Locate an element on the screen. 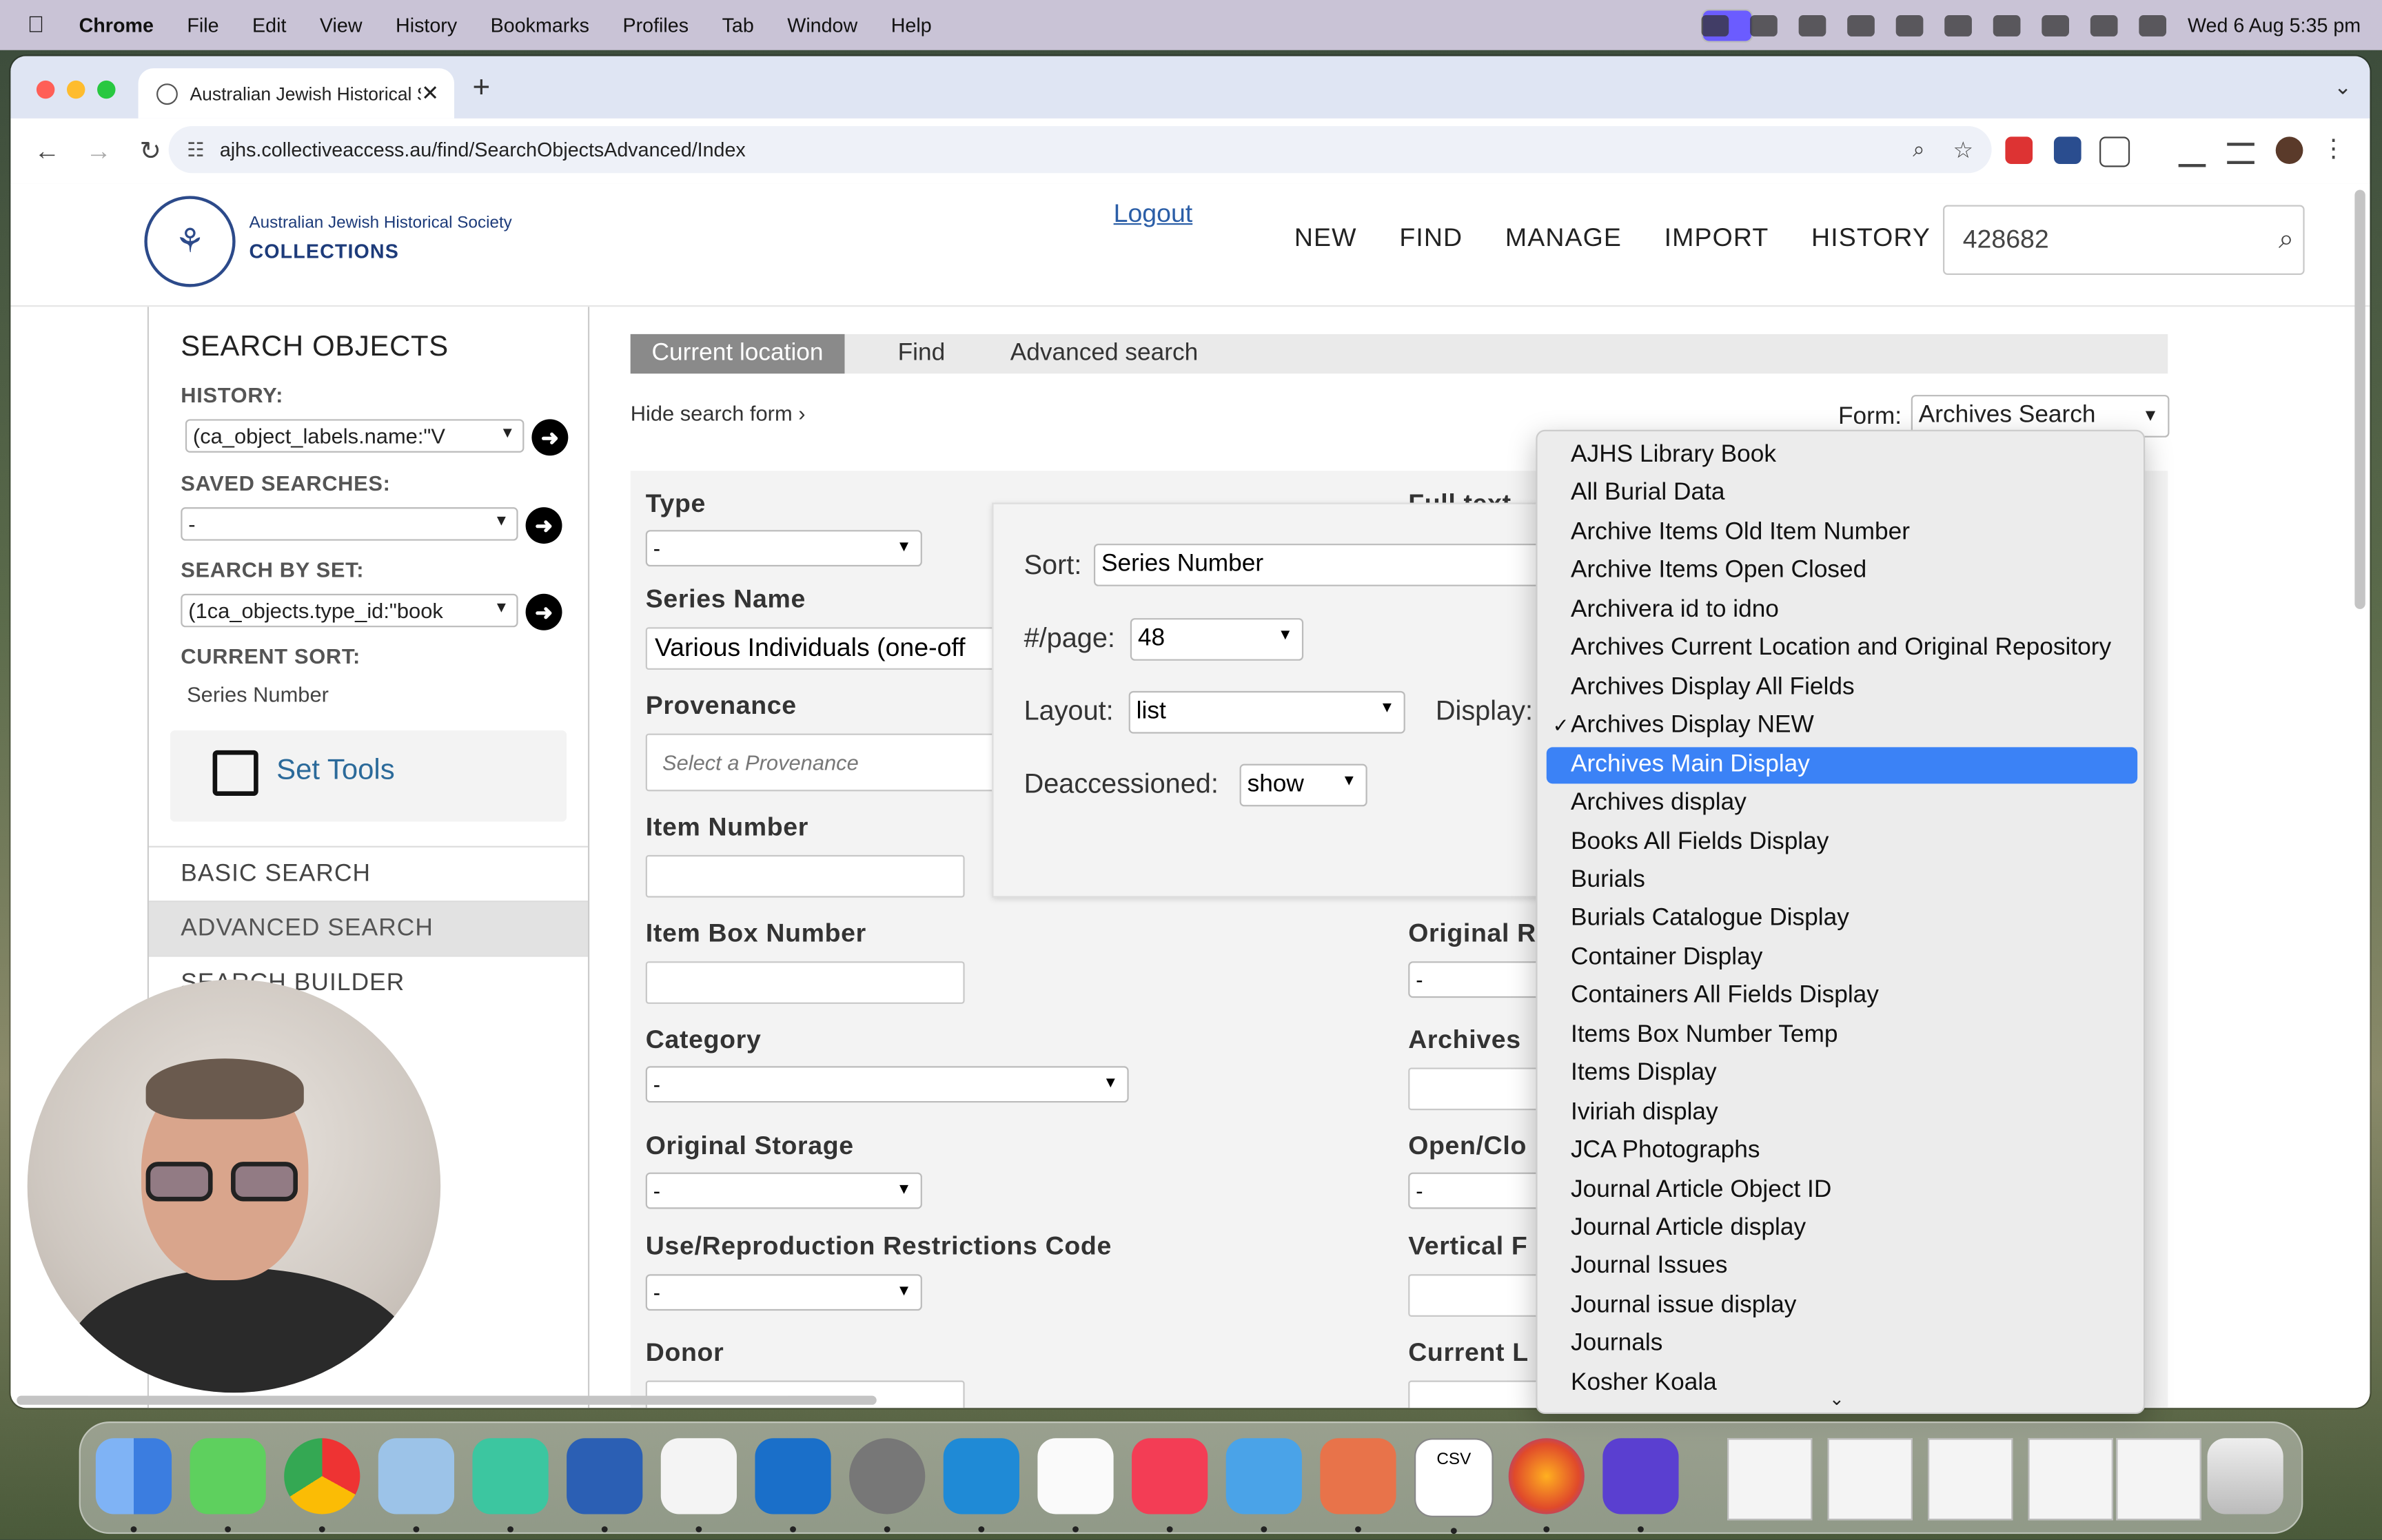 The width and height of the screenshot is (2382, 1540). dollar-icon is located at coordinates (1812, 25).